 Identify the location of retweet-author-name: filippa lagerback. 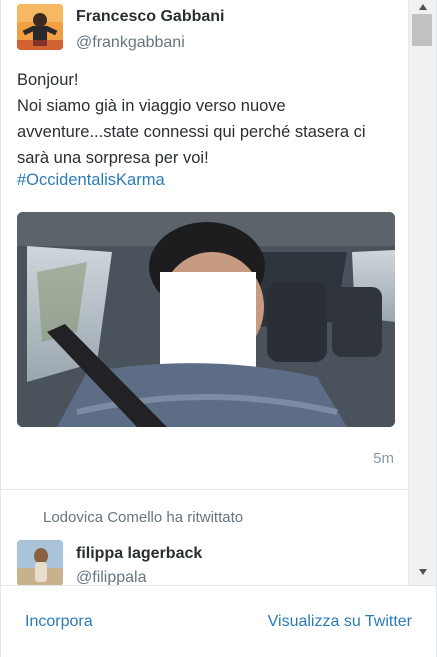
(139, 554).